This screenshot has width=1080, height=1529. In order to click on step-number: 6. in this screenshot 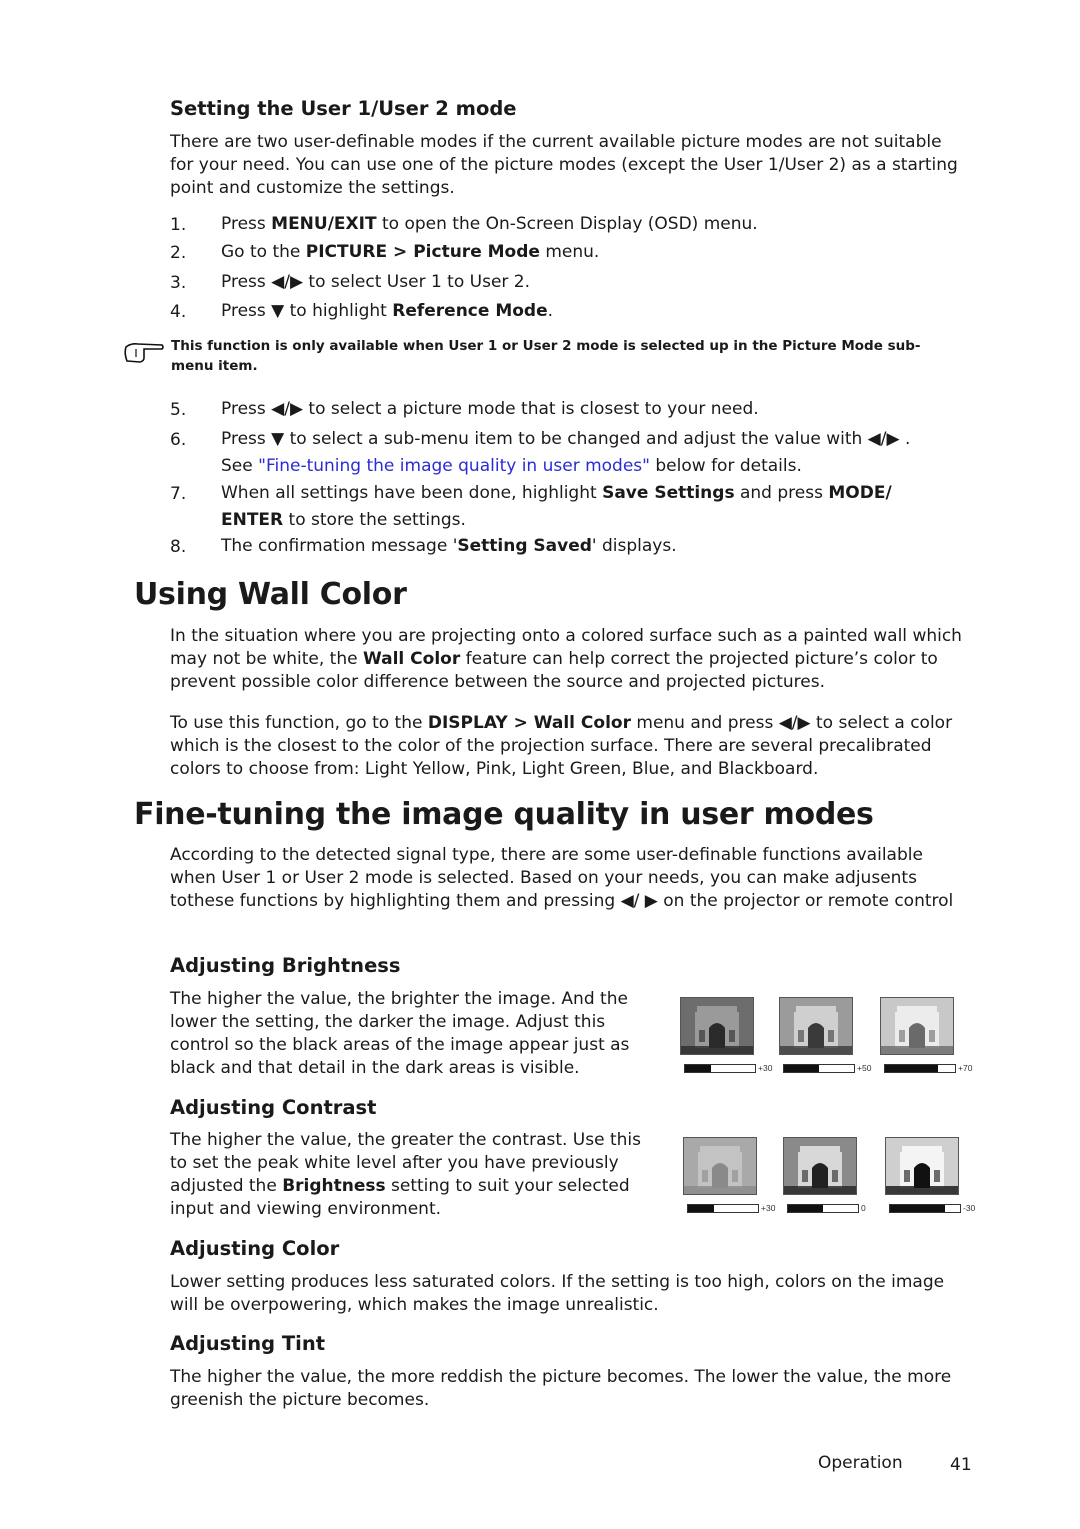, I will do `click(178, 440)`.